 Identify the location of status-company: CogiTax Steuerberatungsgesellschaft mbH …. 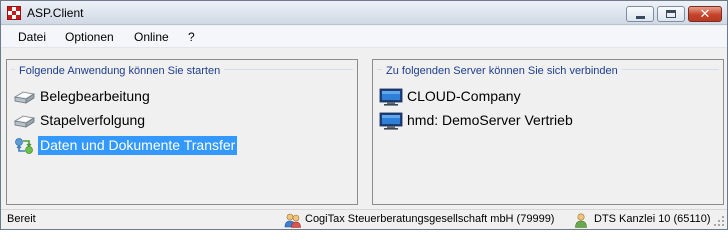
(429, 220).